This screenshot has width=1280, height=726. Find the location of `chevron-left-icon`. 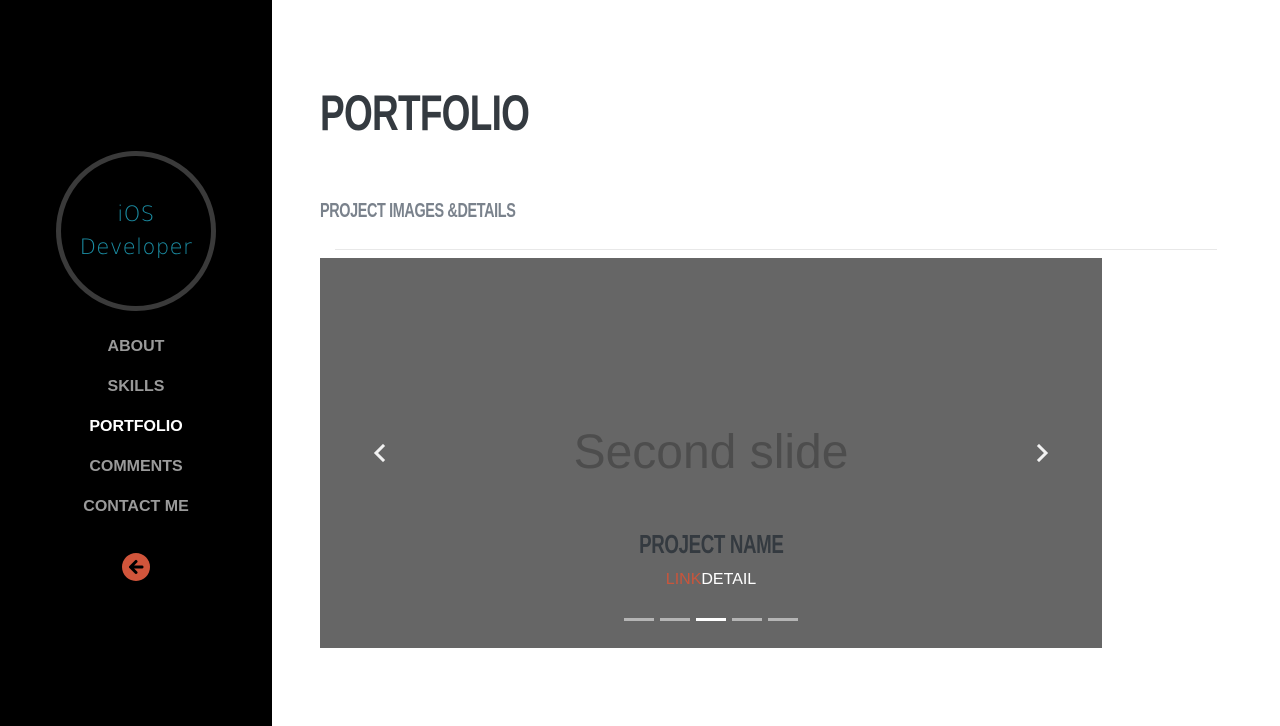

chevron-left-icon is located at coordinates (379, 453).